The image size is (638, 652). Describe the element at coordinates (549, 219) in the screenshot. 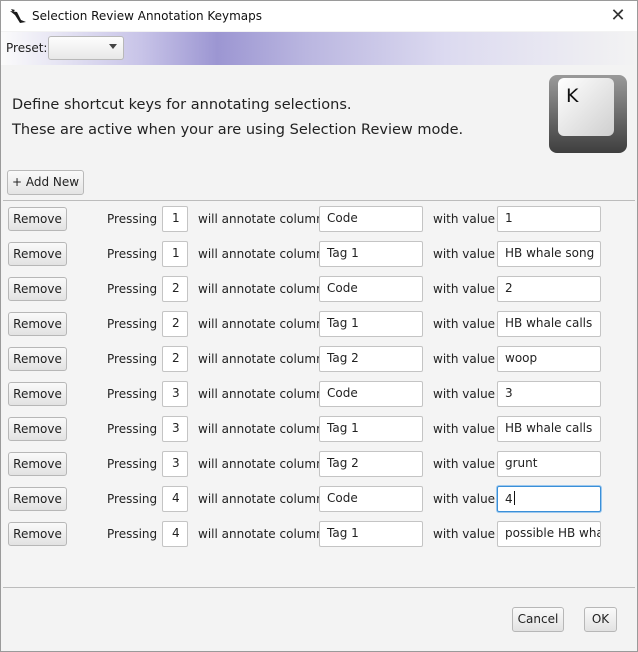

I see `value-field: 1` at that location.